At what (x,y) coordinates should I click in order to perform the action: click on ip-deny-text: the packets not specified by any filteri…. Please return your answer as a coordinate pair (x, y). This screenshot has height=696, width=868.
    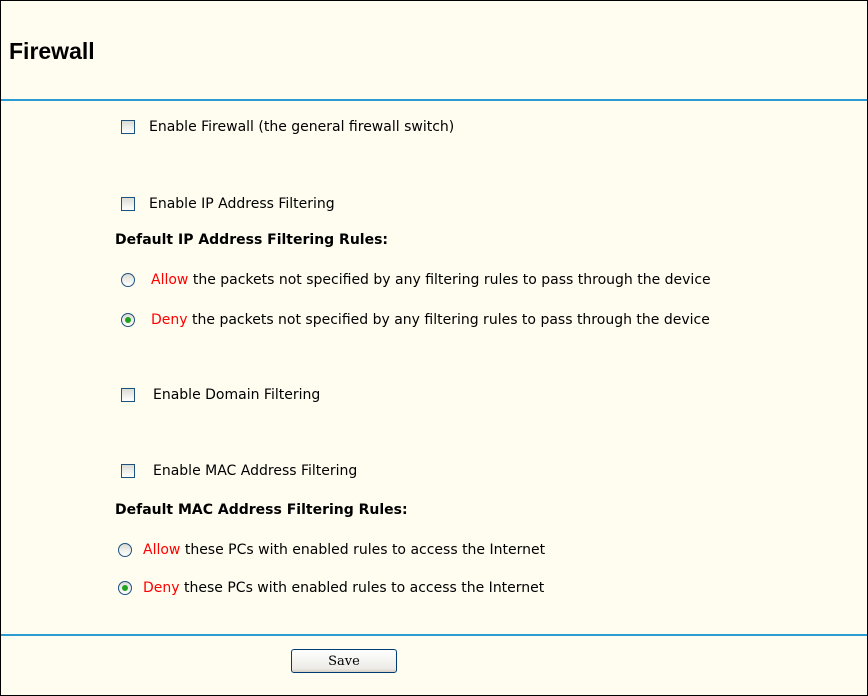
    Looking at the image, I should click on (448, 320).